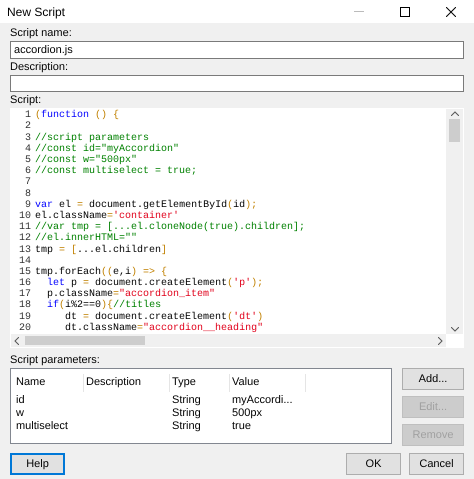 This screenshot has height=479, width=474. Describe the element at coordinates (101, 272) in the screenshot. I see `code-line: tmp.forEach((e,i) => {` at that location.